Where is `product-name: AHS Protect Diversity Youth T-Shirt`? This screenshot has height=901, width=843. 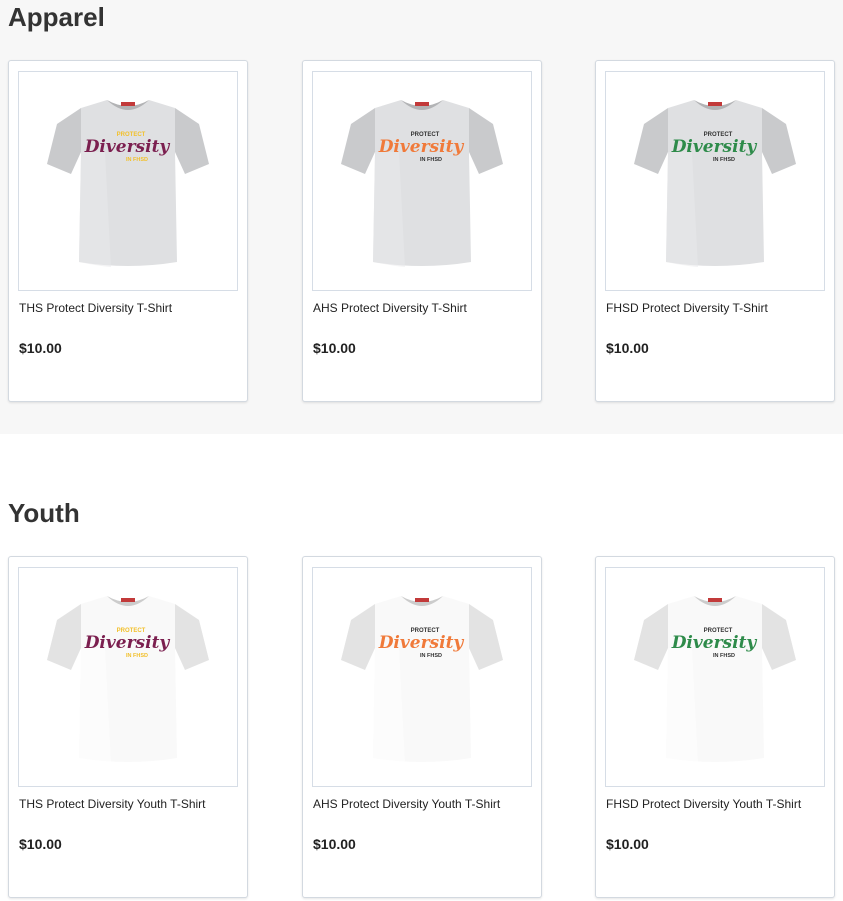 product-name: AHS Protect Diversity Youth T-Shirt is located at coordinates (406, 804).